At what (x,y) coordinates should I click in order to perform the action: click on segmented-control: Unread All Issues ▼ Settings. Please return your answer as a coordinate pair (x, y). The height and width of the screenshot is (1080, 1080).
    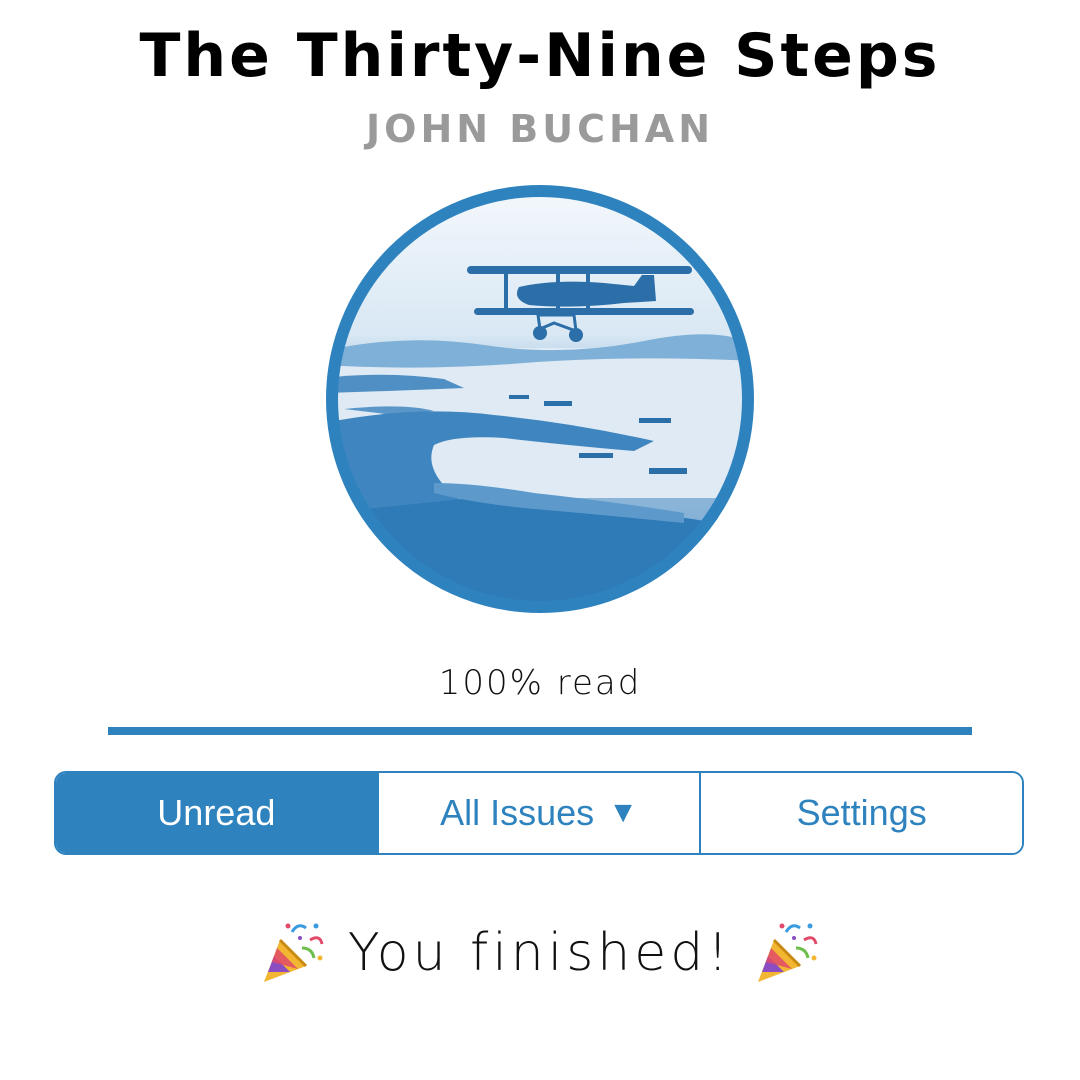
    Looking at the image, I should click on (539, 813).